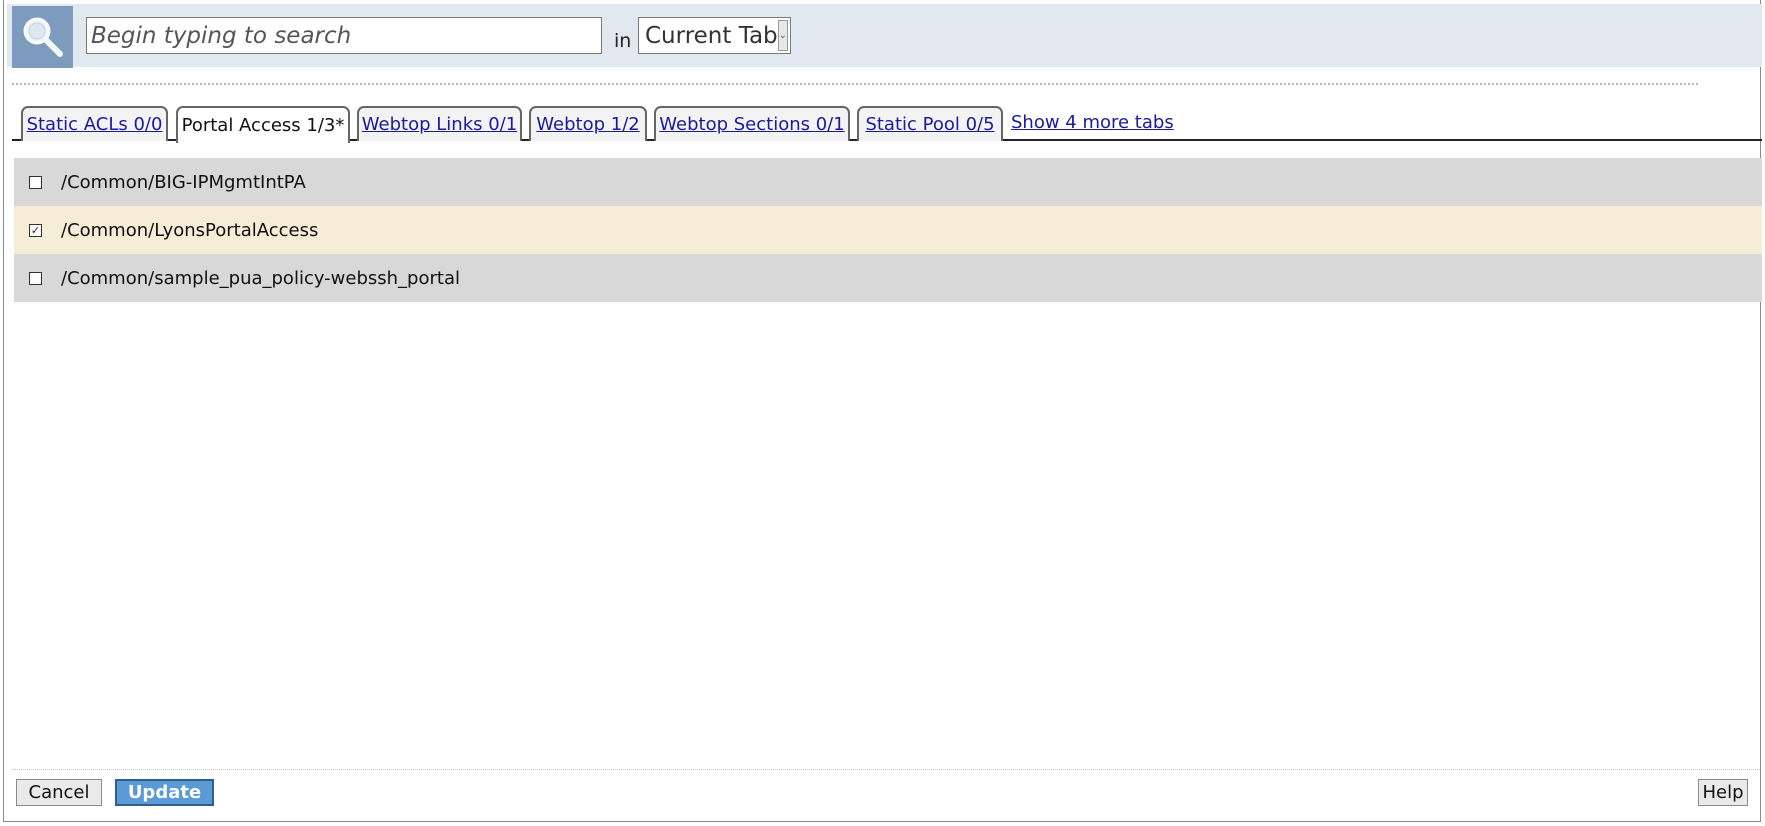  I want to click on footer-divider, so click(886, 769).